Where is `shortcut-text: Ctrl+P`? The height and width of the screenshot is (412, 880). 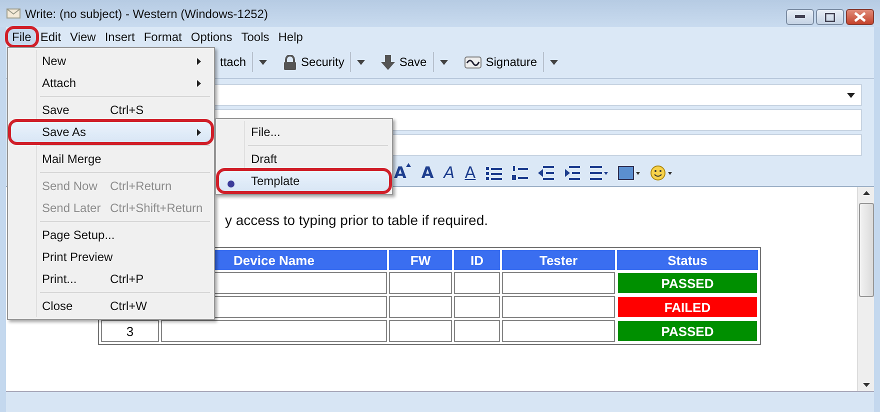
shortcut-text: Ctrl+P is located at coordinates (127, 279).